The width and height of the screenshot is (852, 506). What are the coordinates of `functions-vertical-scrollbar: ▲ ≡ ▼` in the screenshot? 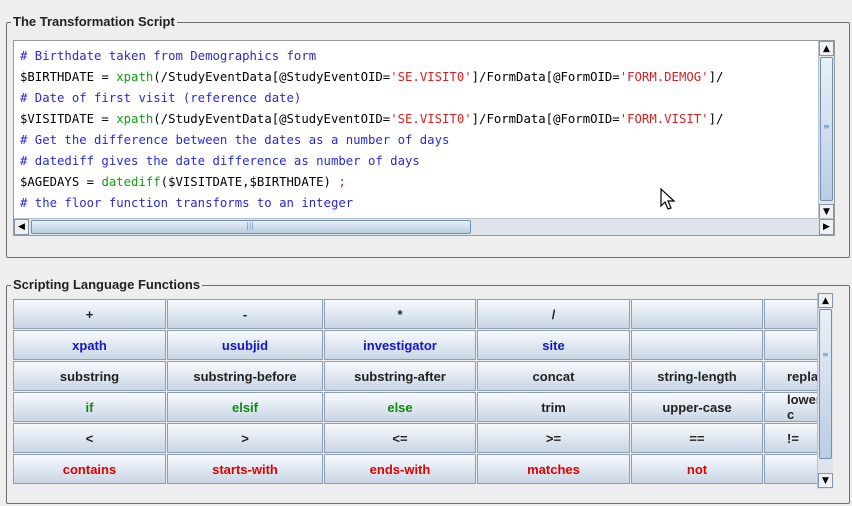 It's located at (825, 391).